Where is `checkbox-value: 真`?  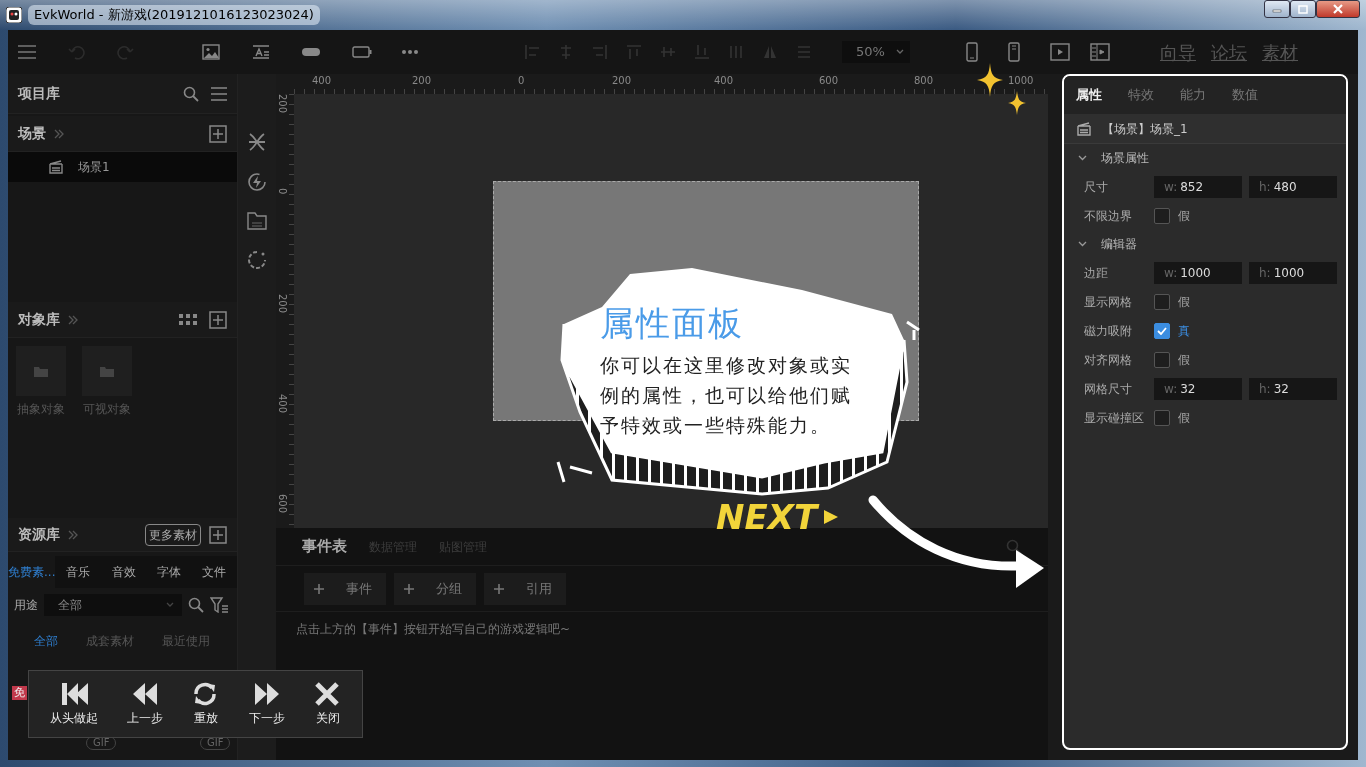
checkbox-value: 真 is located at coordinates (1184, 331).